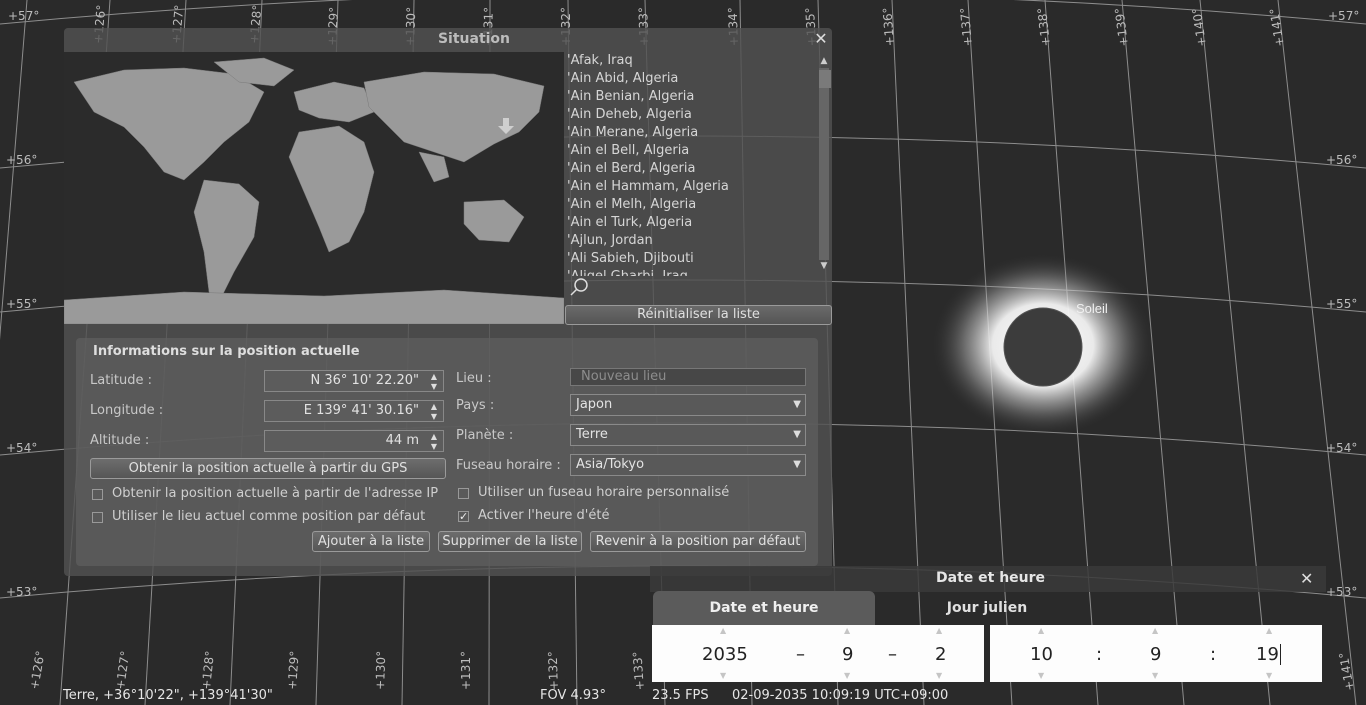 The image size is (1366, 705). Describe the element at coordinates (691, 133) in the screenshot. I see `list-item: 'Ain Merane, Algeria` at that location.